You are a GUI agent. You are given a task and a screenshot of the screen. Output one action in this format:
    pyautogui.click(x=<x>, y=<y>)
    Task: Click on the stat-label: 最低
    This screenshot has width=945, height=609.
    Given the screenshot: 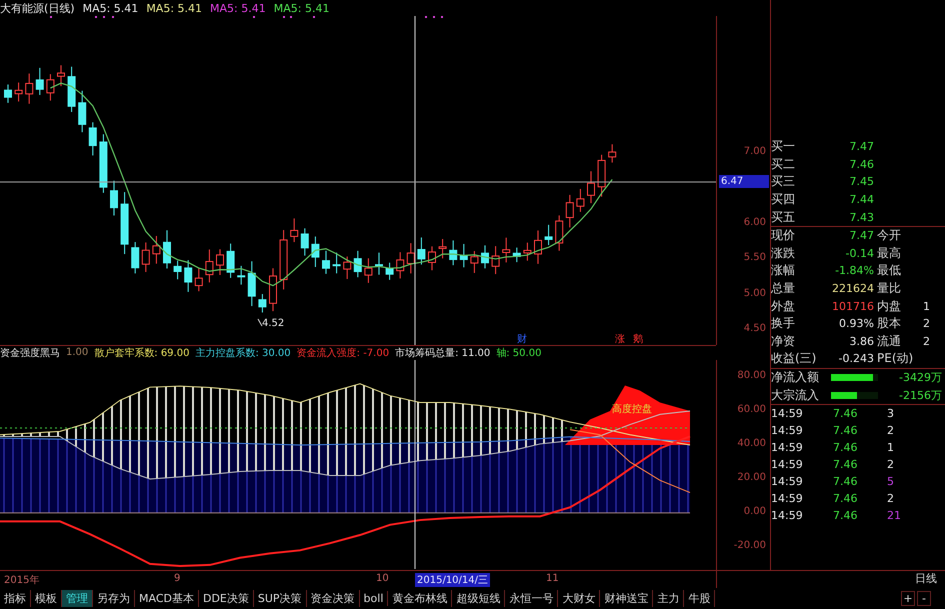 What is the action you would take?
    pyautogui.click(x=889, y=271)
    